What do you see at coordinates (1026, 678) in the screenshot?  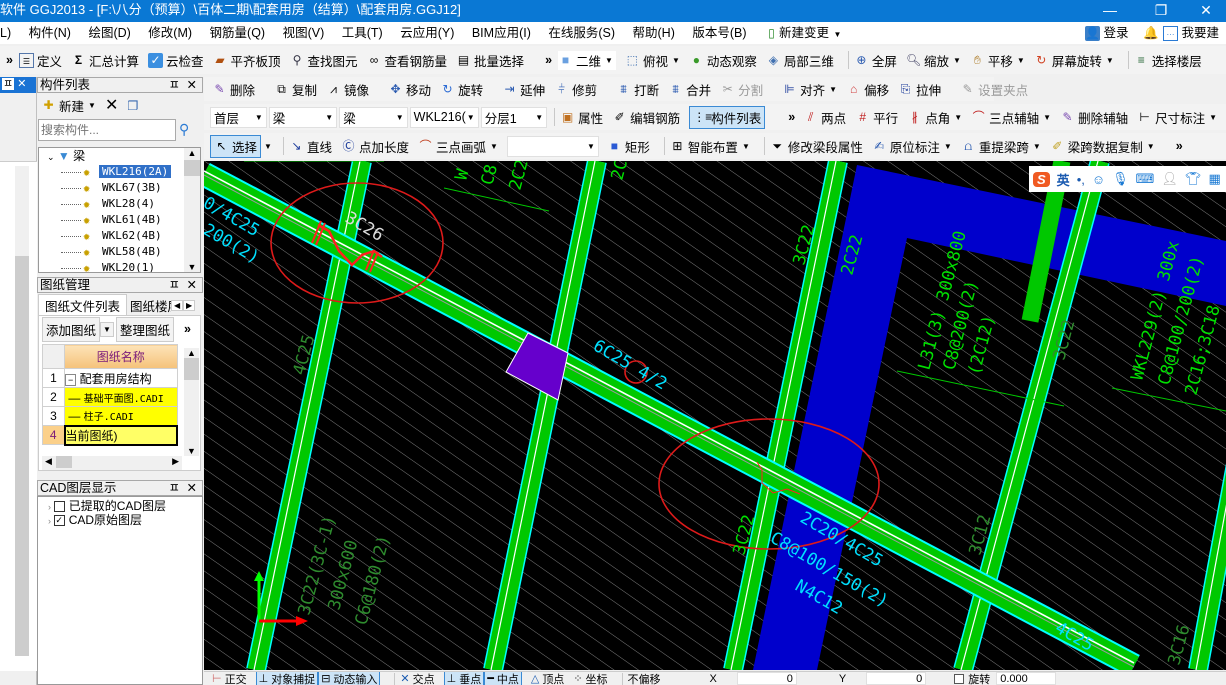 I see `rotate-input: 0.000` at bounding box center [1026, 678].